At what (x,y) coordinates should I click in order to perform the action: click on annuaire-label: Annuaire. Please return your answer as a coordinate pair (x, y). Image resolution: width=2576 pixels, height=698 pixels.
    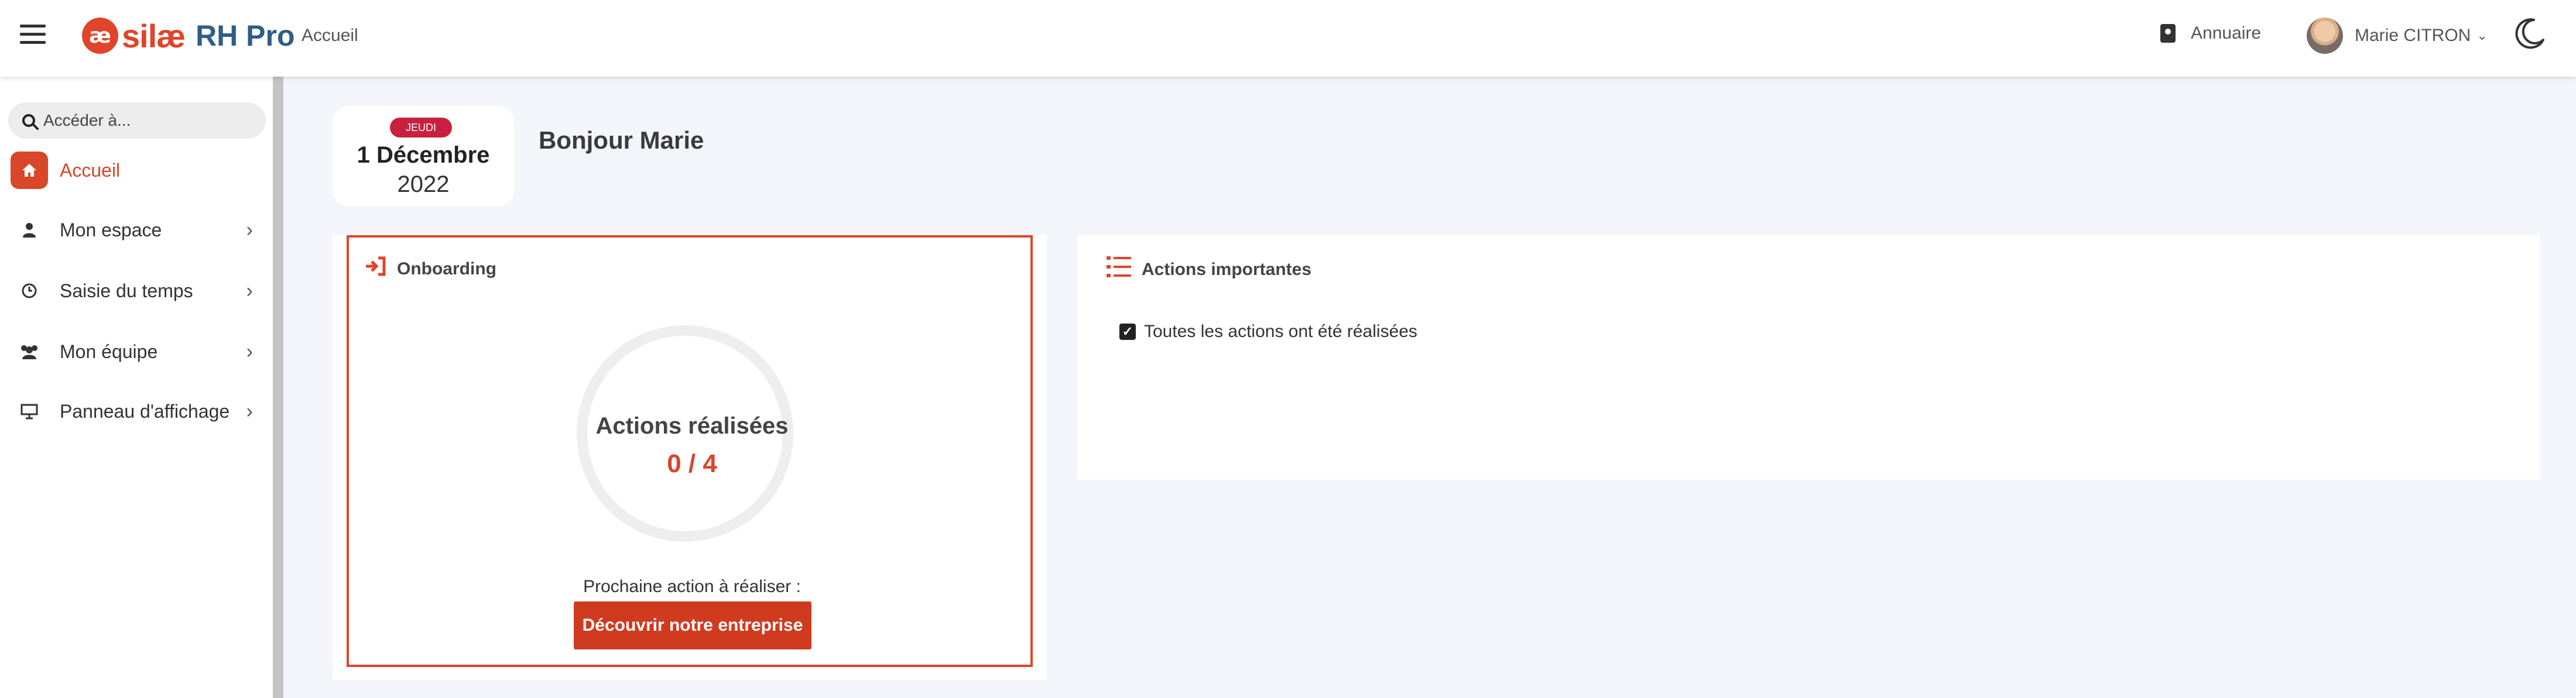
    Looking at the image, I should click on (2226, 33).